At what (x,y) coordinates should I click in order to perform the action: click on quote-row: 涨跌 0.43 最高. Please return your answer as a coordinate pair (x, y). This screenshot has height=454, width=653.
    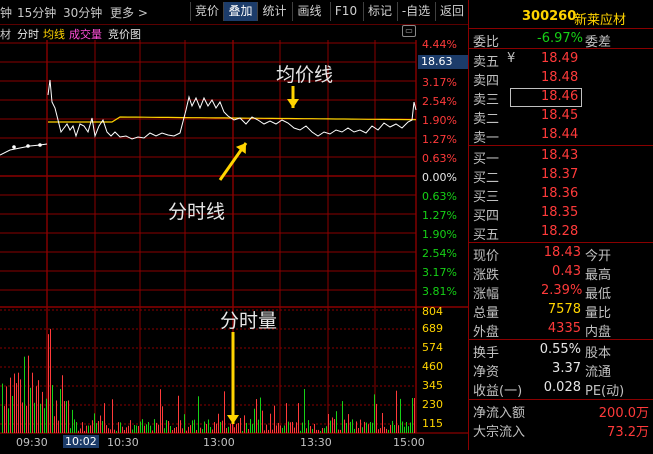
    Looking at the image, I should click on (561, 273).